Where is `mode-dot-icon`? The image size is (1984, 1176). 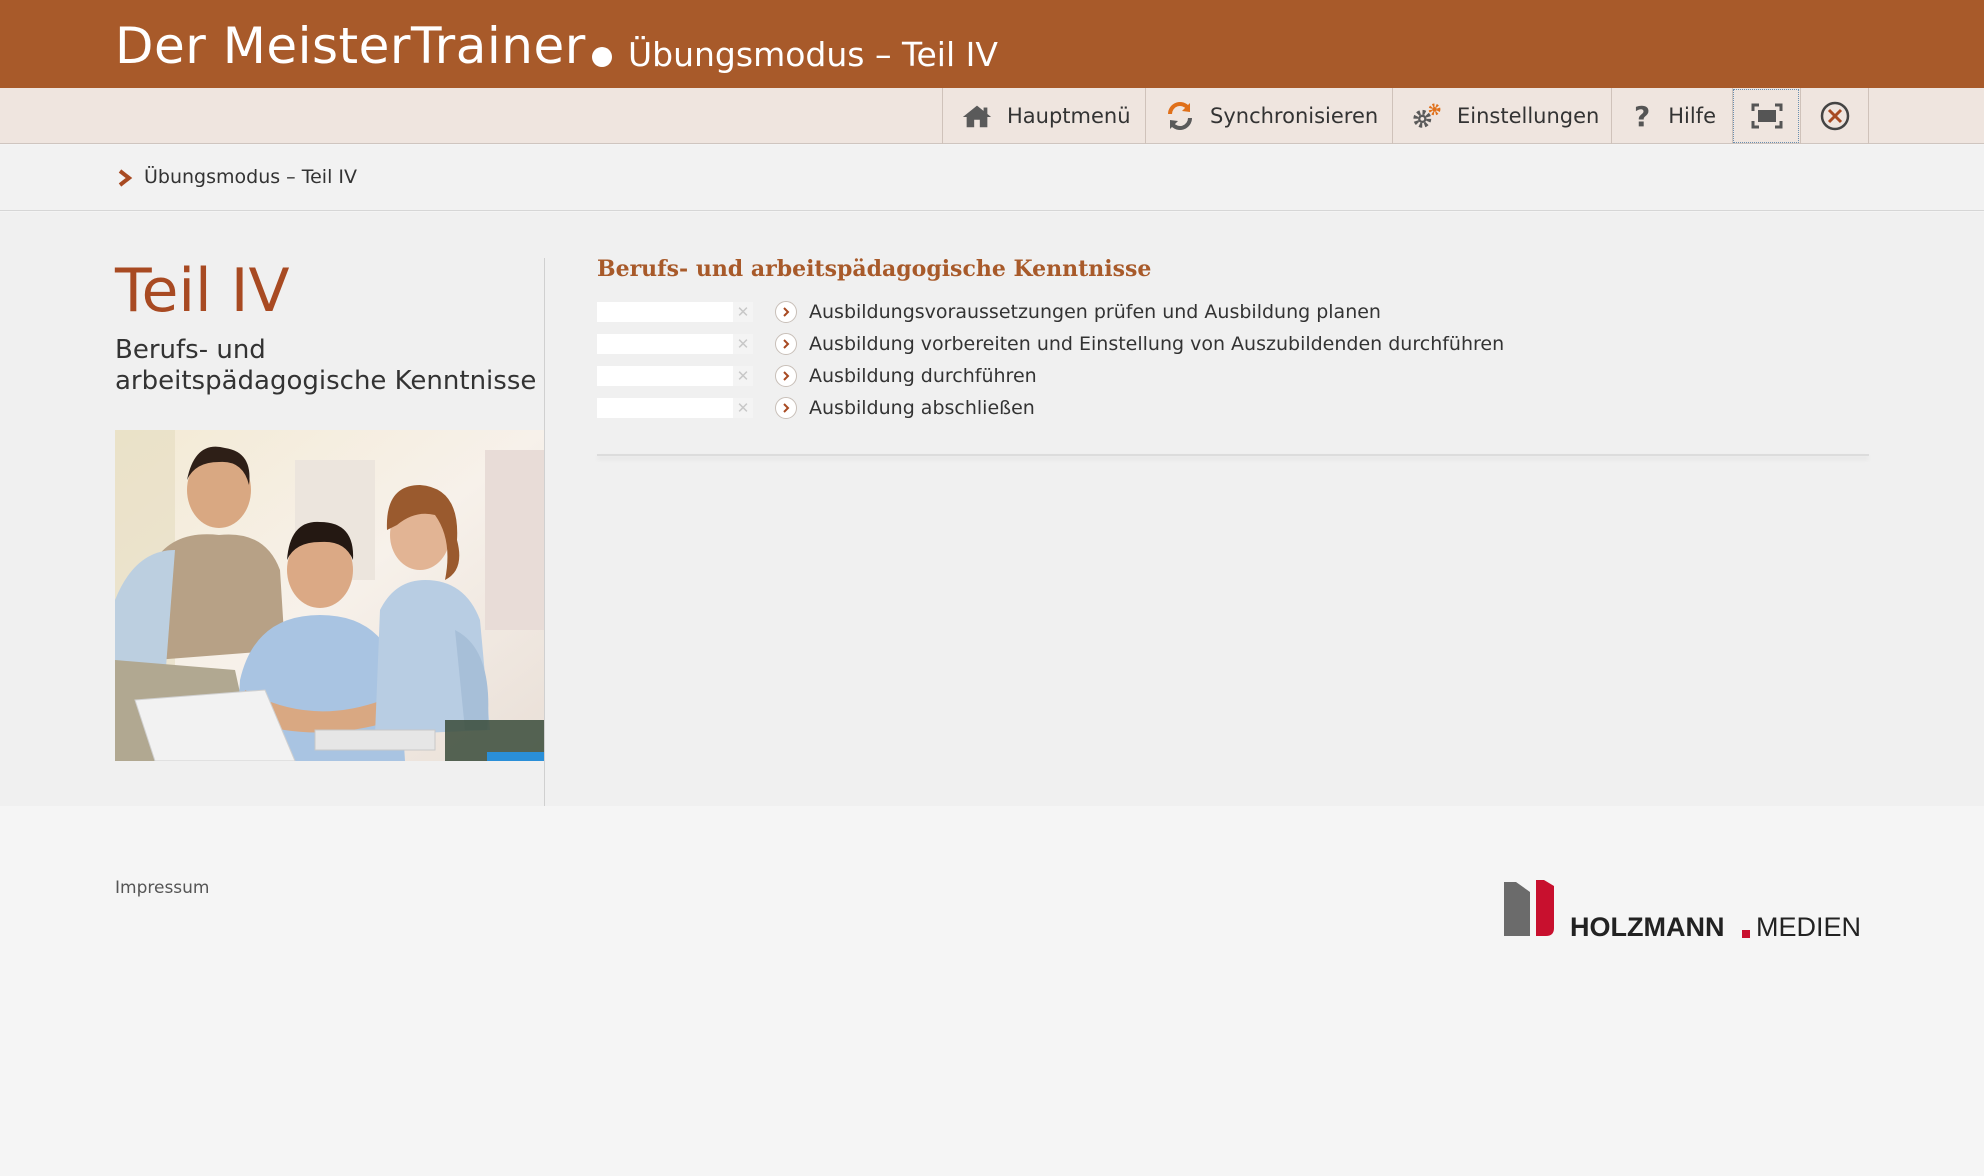
mode-dot-icon is located at coordinates (602, 57).